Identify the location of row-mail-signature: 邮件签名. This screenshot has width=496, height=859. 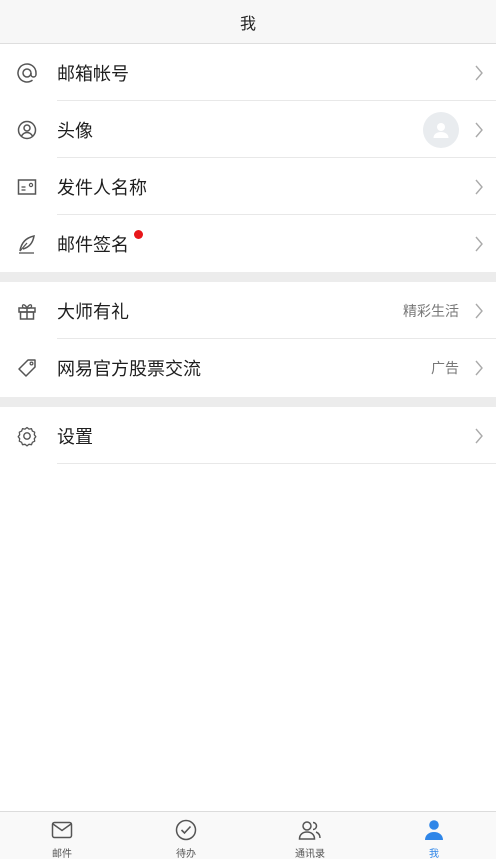
(248, 243).